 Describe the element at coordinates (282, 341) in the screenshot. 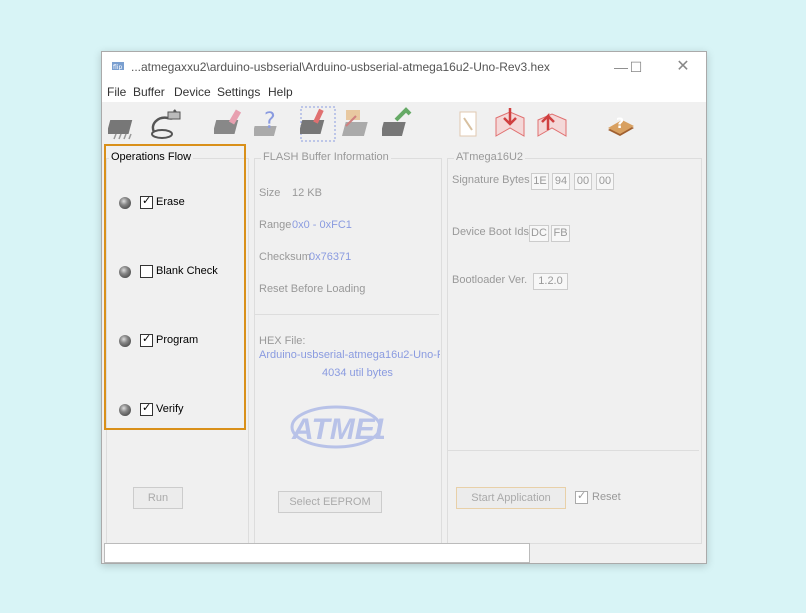

I see `hex-file-label: HEX File:` at that location.